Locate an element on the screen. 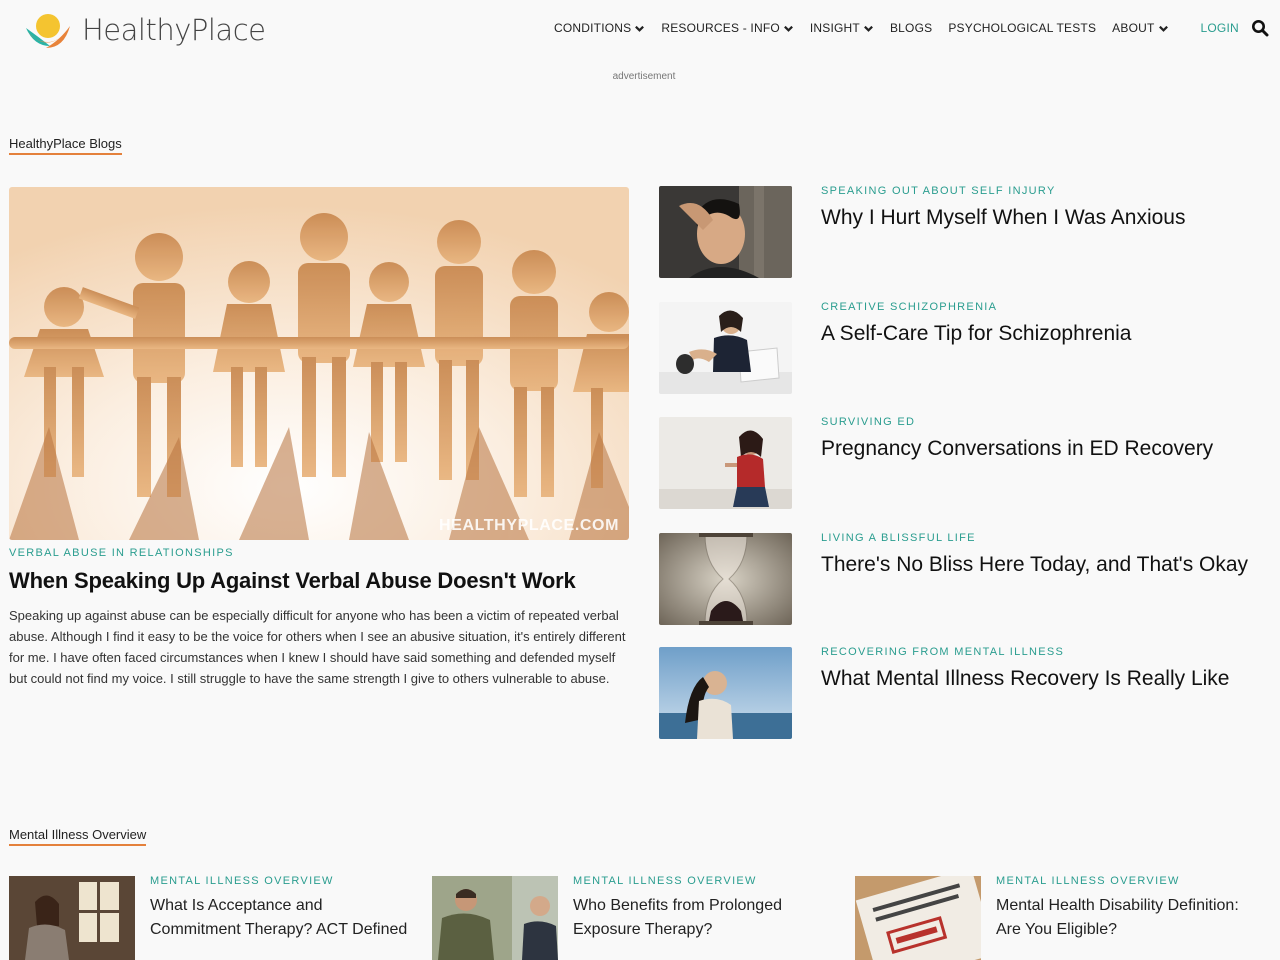  nav-blogs: BLOGS is located at coordinates (911, 28).